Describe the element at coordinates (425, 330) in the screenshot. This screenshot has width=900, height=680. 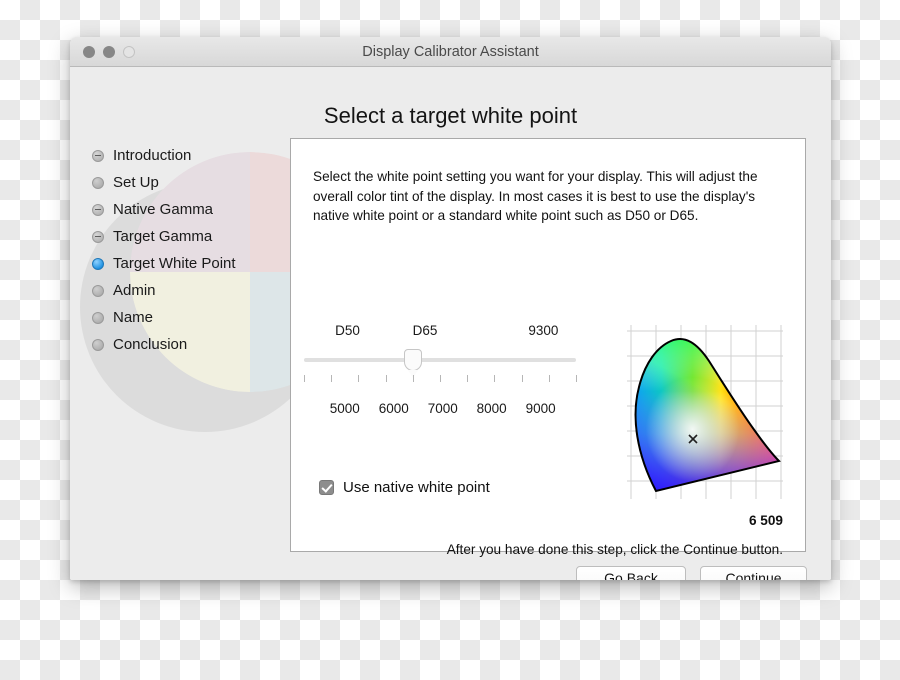
I see `slider-label-d65: D65` at that location.